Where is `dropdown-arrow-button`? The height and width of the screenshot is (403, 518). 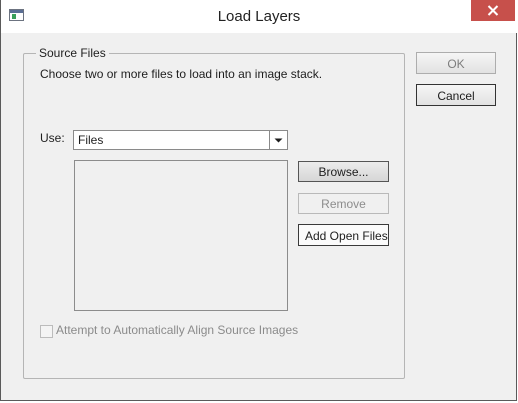 dropdown-arrow-button is located at coordinates (278, 140).